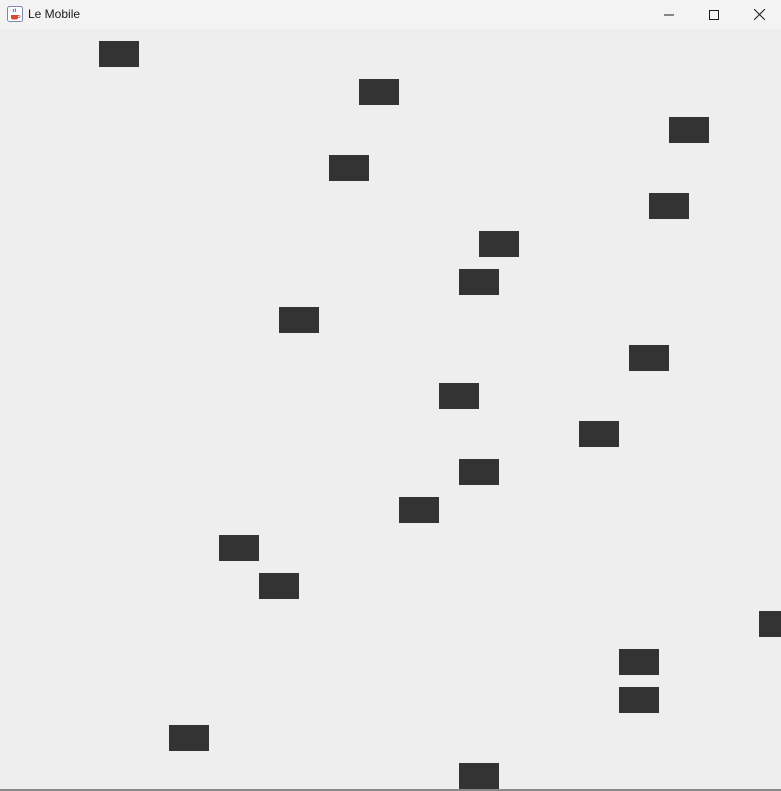 The width and height of the screenshot is (781, 791). I want to click on window-title: Le Mobile, so click(54, 14).